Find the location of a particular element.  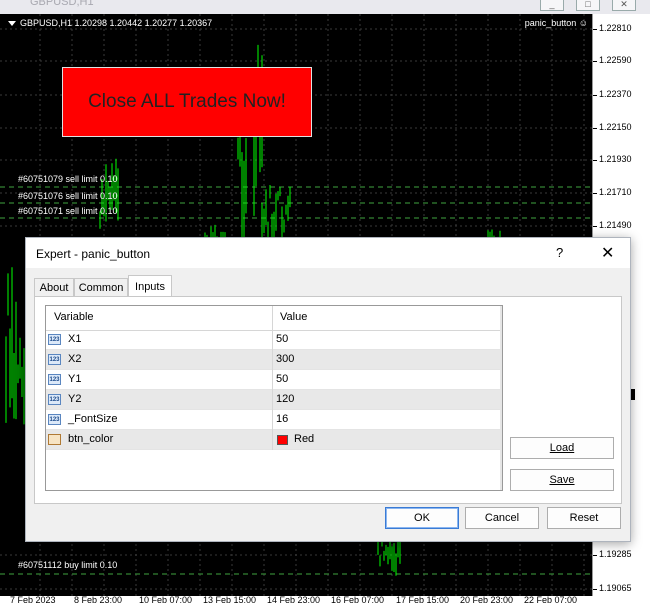

load-label: Load is located at coordinates (562, 448).